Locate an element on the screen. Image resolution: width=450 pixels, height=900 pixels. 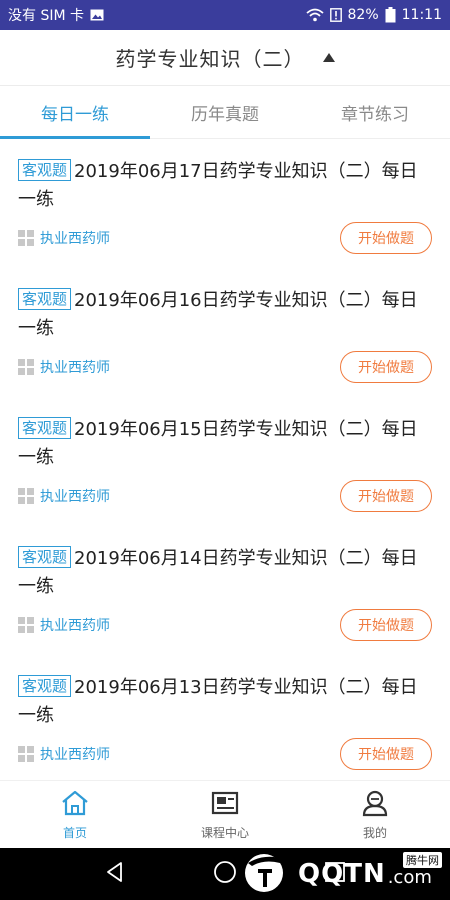
nav-course-center: 课程中心 is located at coordinates (225, 814).